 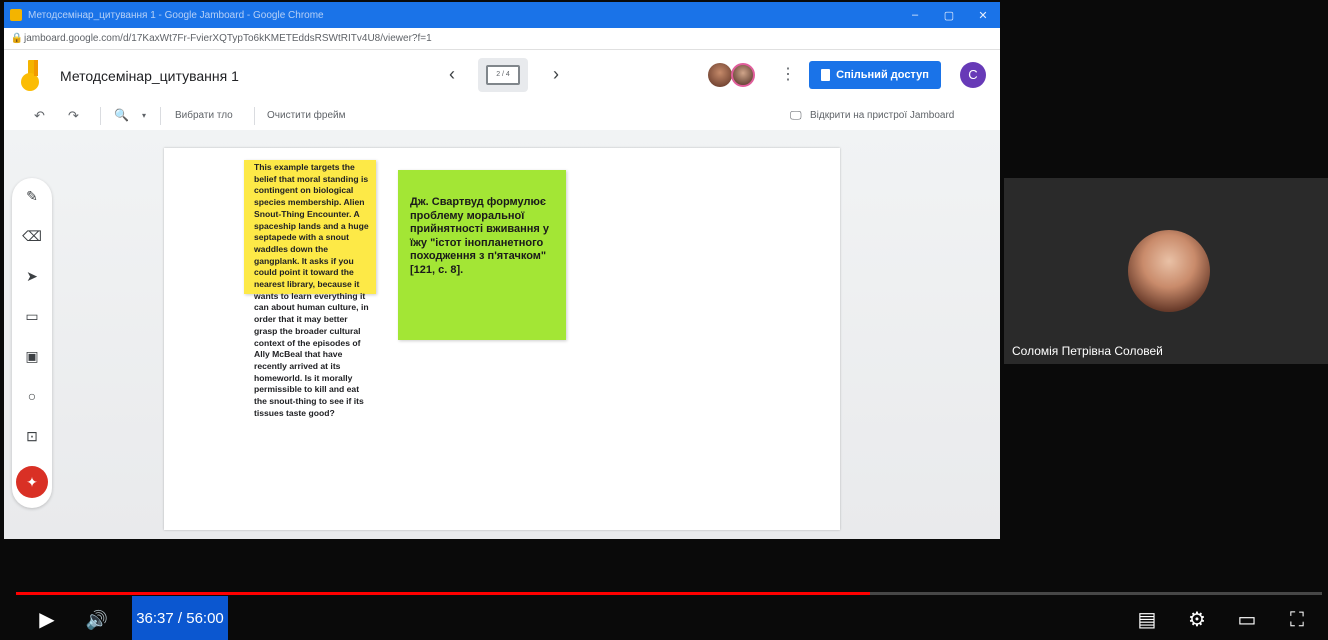 What do you see at coordinates (1087, 351) in the screenshot?
I see `participant-name: Соломія Петрівна Соловей` at bounding box center [1087, 351].